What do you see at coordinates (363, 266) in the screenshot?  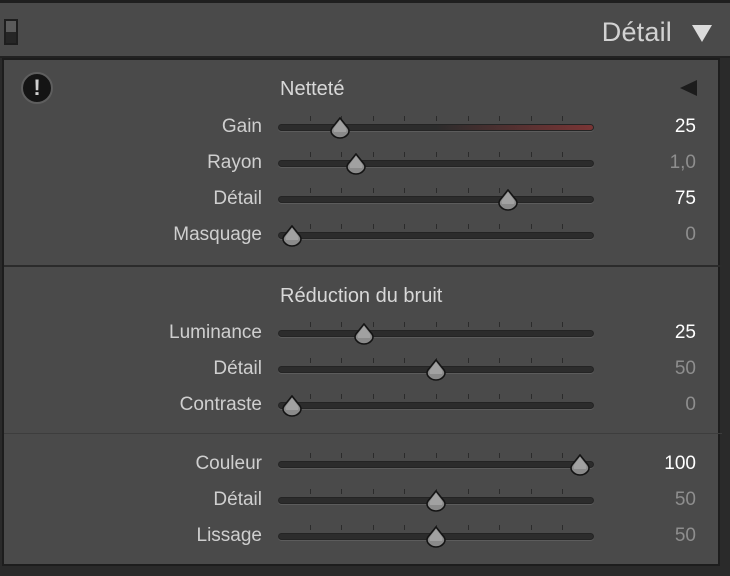 I see `section-divider` at bounding box center [363, 266].